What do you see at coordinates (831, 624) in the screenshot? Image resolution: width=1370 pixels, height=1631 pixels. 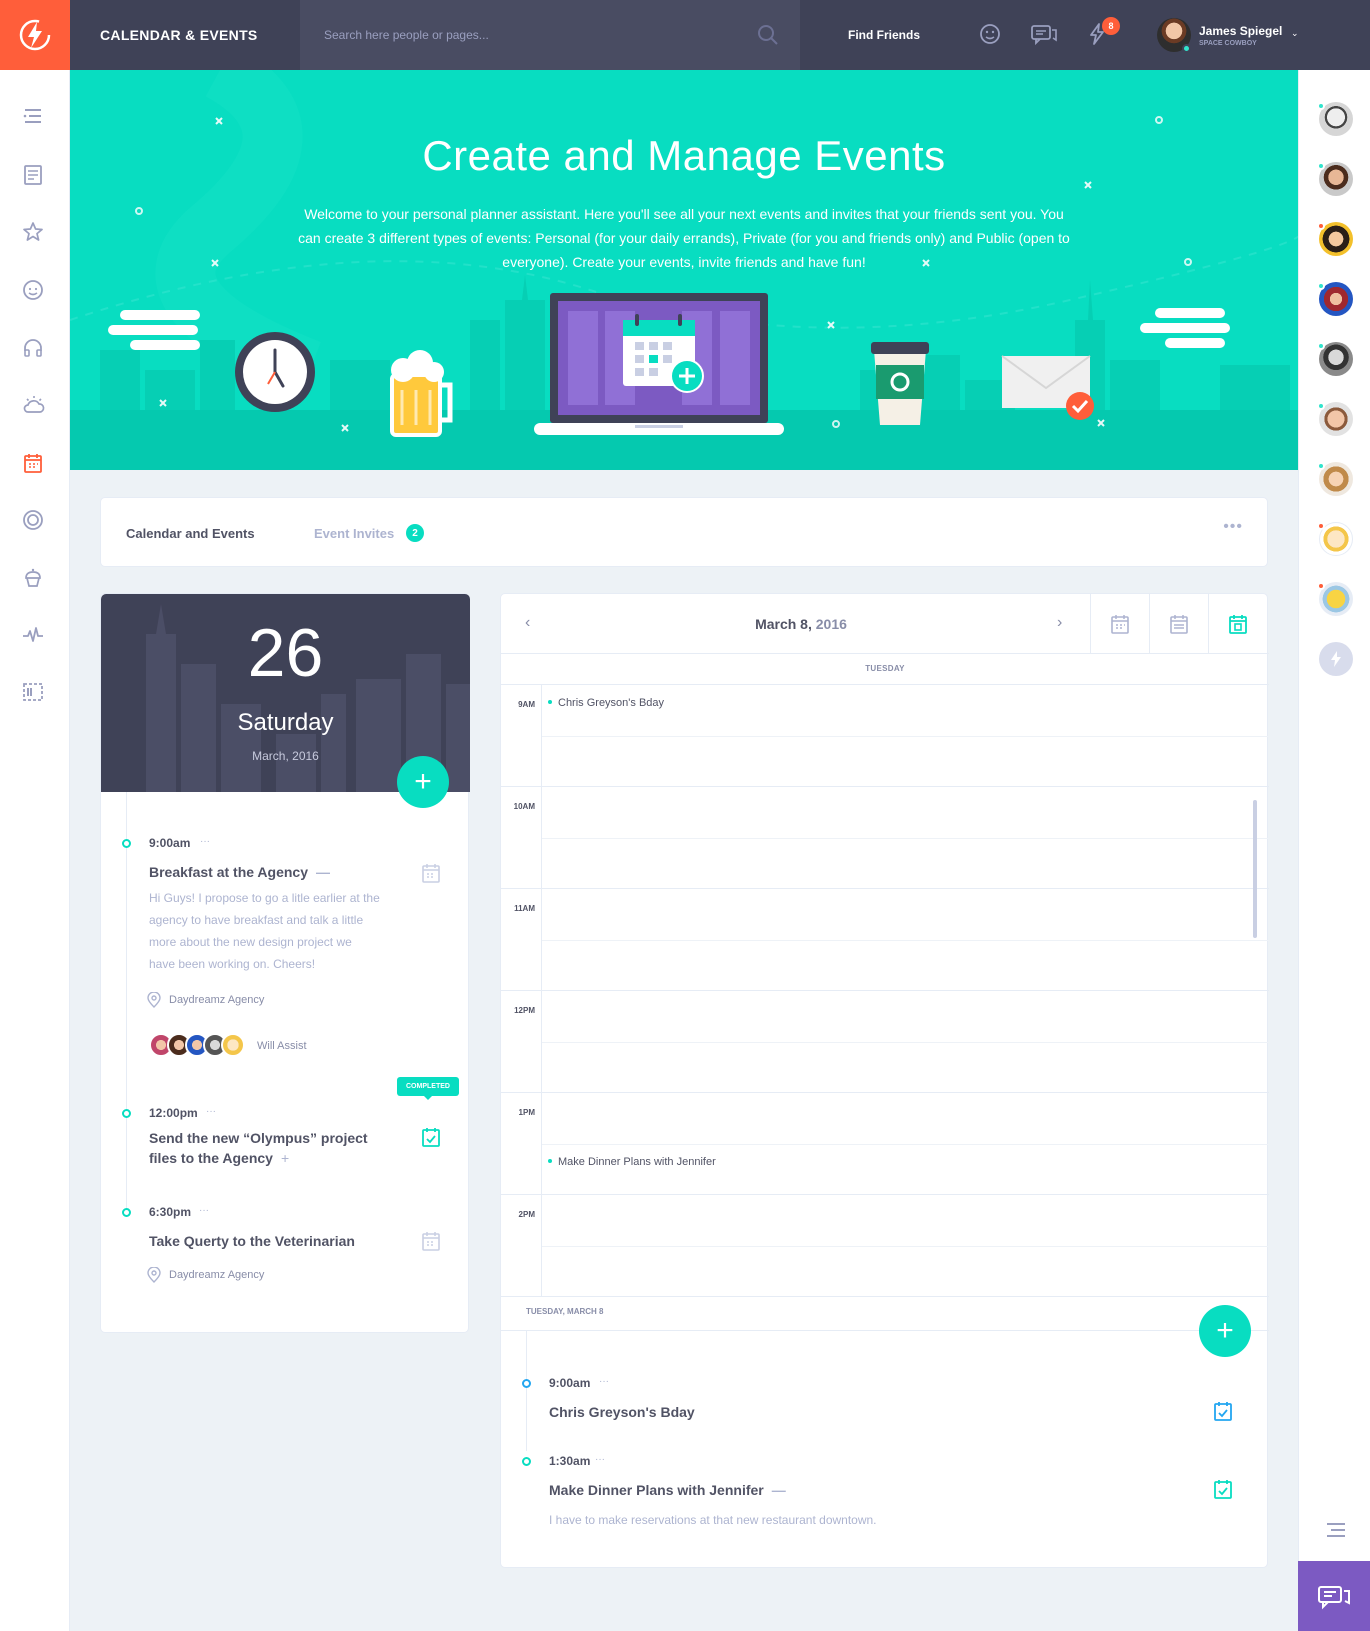 I see `calendar-year: 2016` at bounding box center [831, 624].